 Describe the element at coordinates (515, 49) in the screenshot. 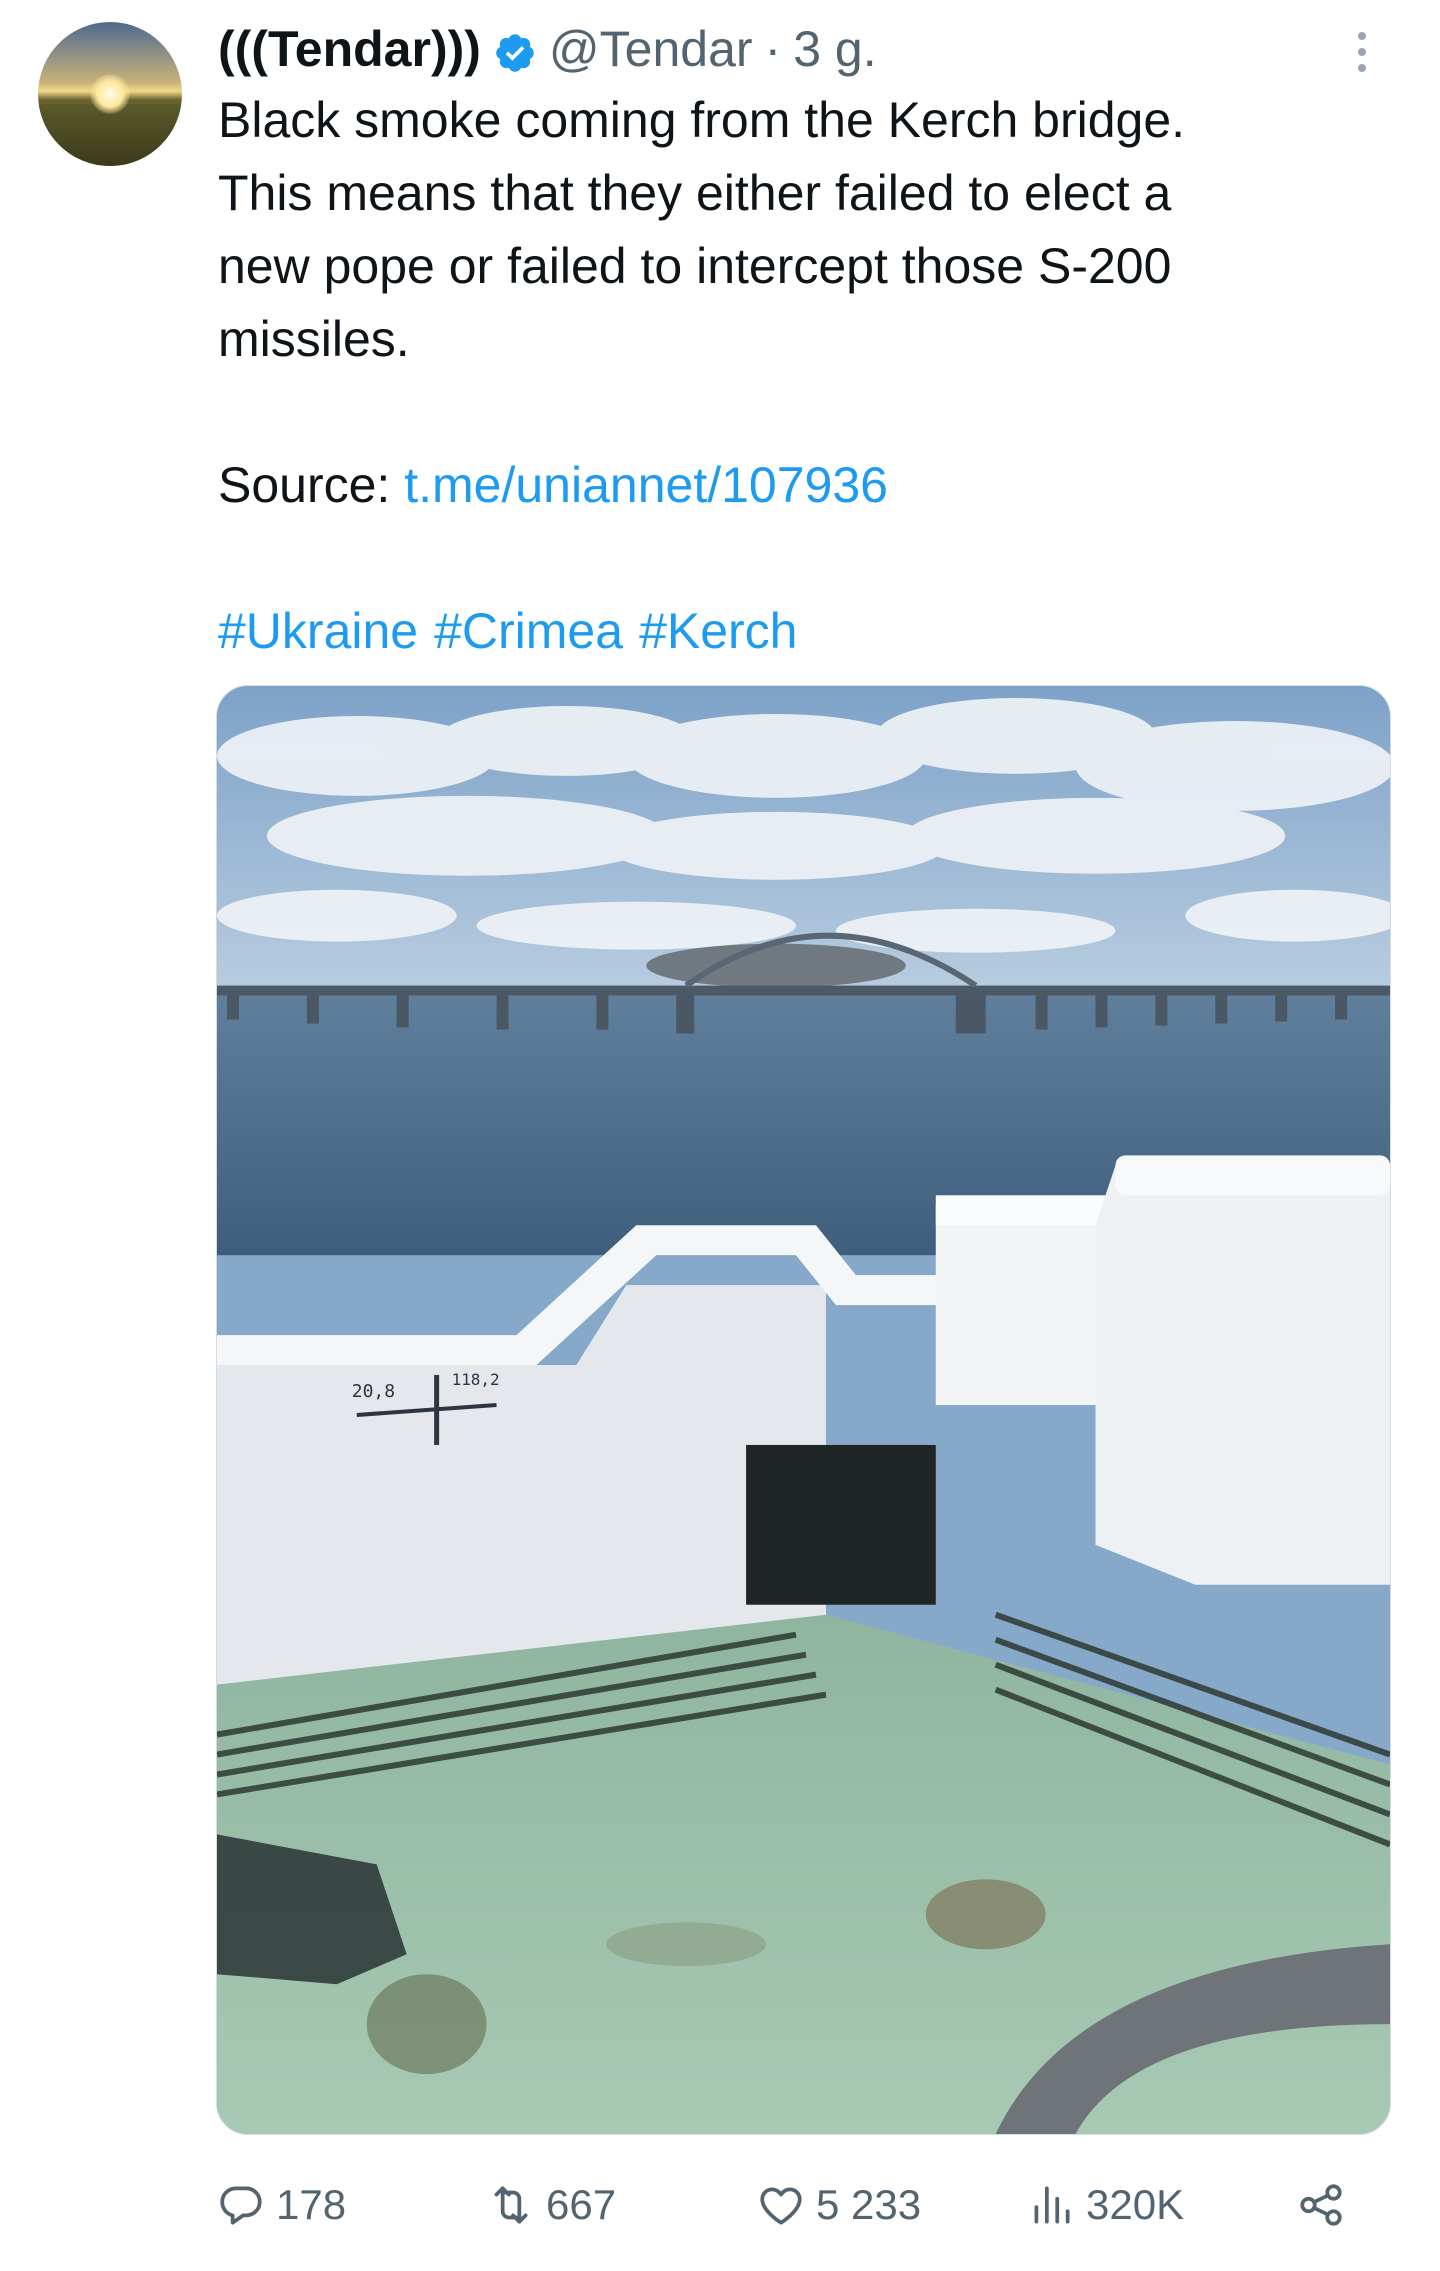

I see `verified-badge-icon` at that location.